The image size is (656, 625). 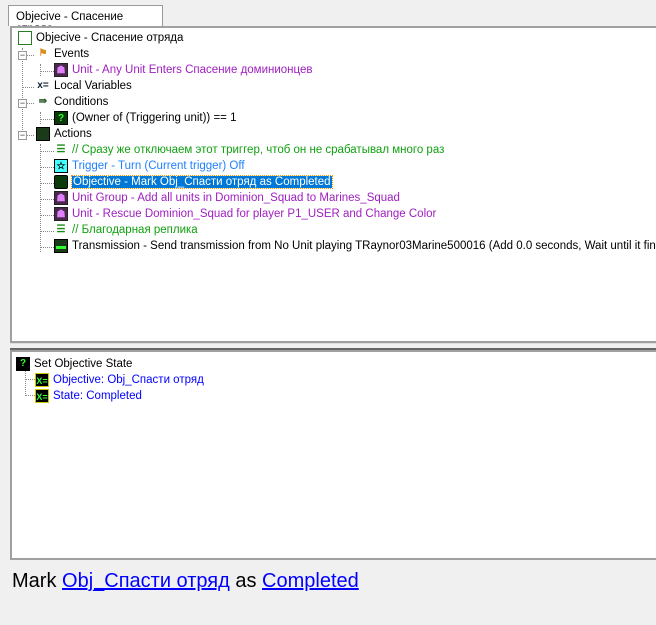 What do you see at coordinates (43, 101) in the screenshot?
I see `arrow-icon: ⇛` at bounding box center [43, 101].